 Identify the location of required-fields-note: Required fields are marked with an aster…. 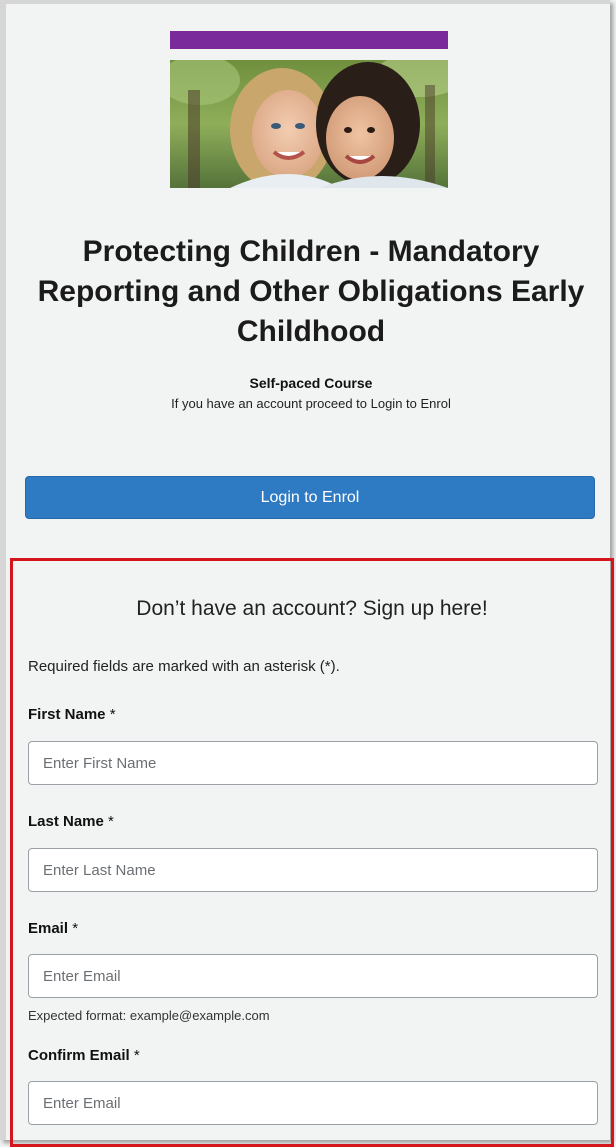
(184, 666).